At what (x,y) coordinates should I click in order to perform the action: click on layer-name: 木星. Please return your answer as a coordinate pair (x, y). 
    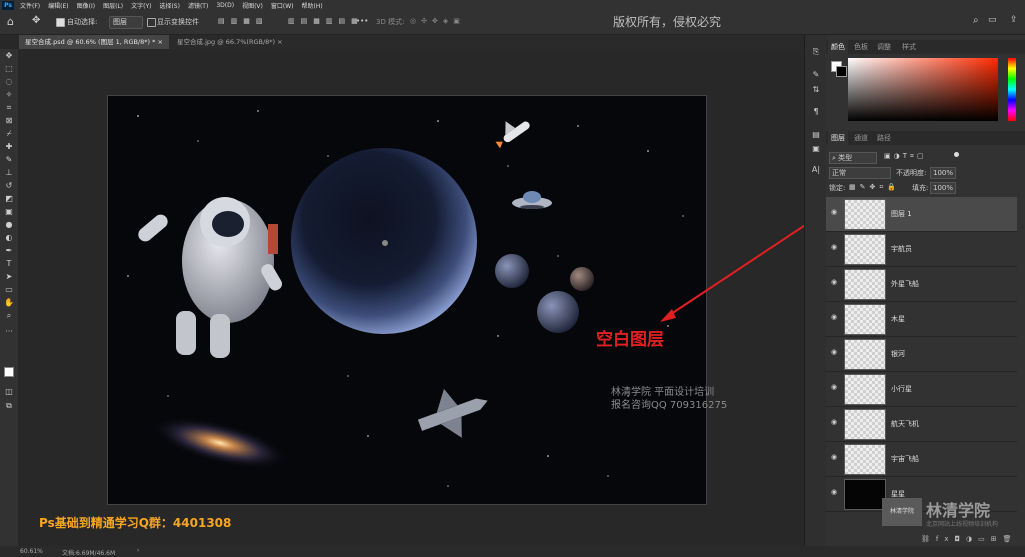
    Looking at the image, I should click on (898, 319).